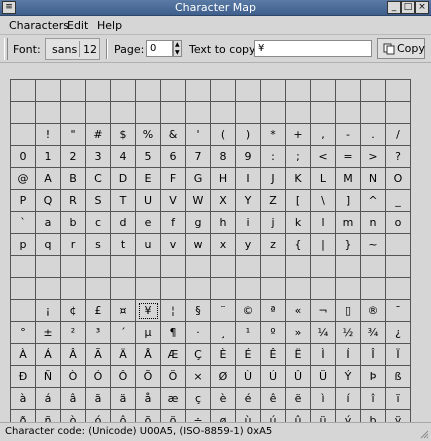 This screenshot has width=431, height=441. What do you see at coordinates (248, 310) in the screenshot?
I see `char-cell: ©` at bounding box center [248, 310].